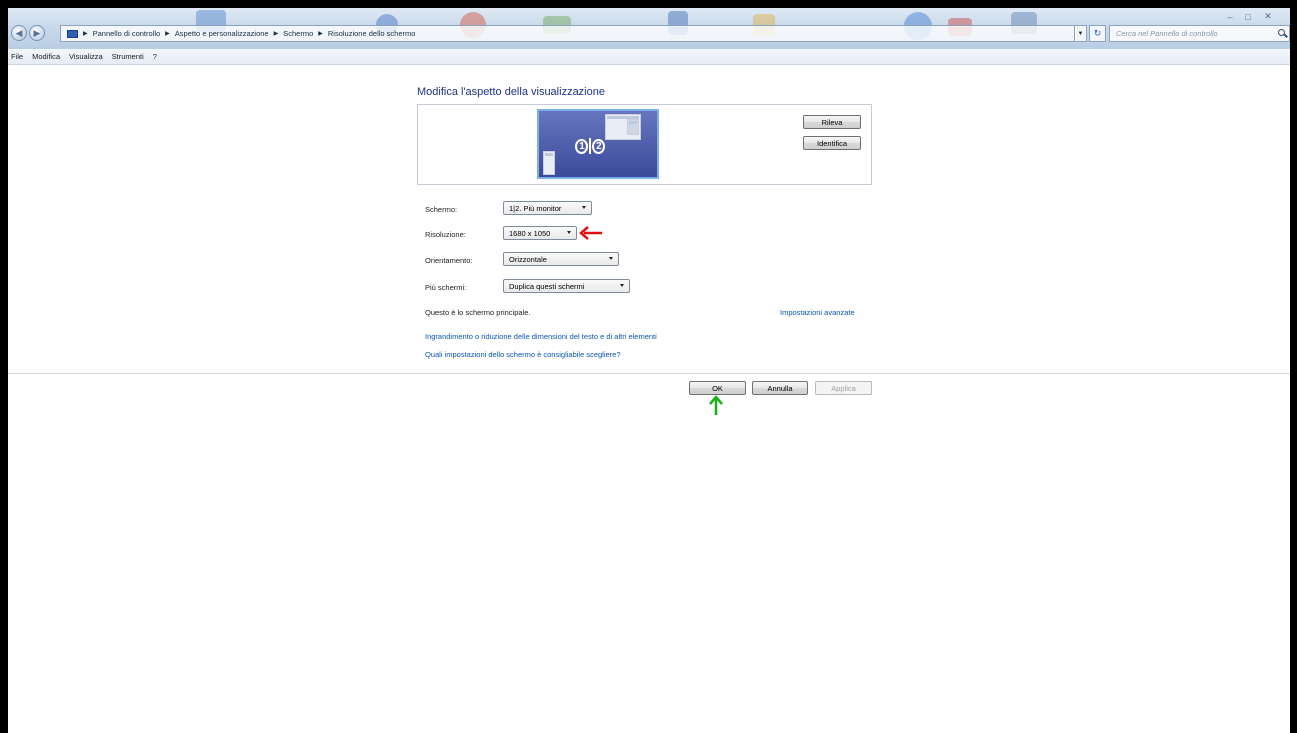 This screenshot has height=733, width=1297. What do you see at coordinates (530, 233) in the screenshot?
I see `resolution-select-value: 1680 x 1050` at bounding box center [530, 233].